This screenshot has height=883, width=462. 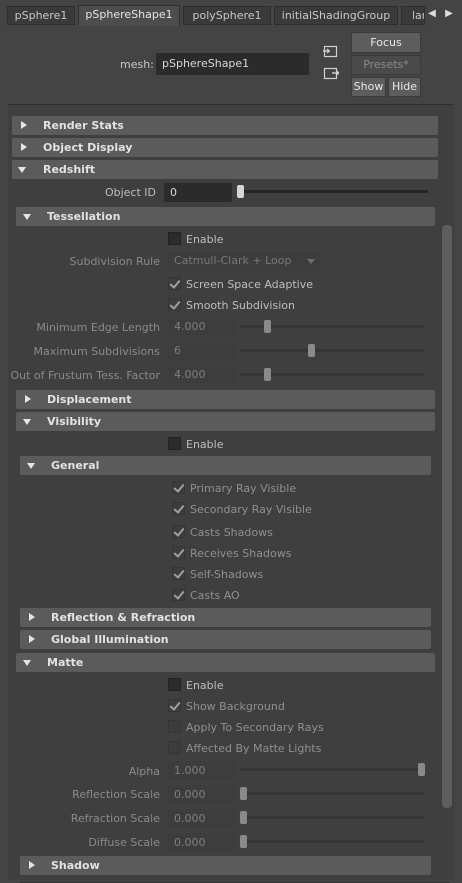 What do you see at coordinates (110, 639) in the screenshot?
I see `section-title: Global Illumination` at bounding box center [110, 639].